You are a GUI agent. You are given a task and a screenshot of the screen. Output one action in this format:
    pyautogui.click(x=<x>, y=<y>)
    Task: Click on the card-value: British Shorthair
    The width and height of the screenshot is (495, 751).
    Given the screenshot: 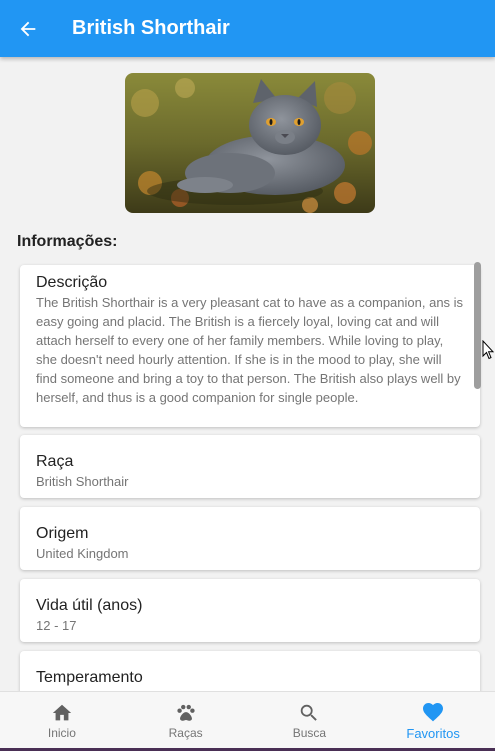 What is the action you would take?
    pyautogui.click(x=82, y=481)
    